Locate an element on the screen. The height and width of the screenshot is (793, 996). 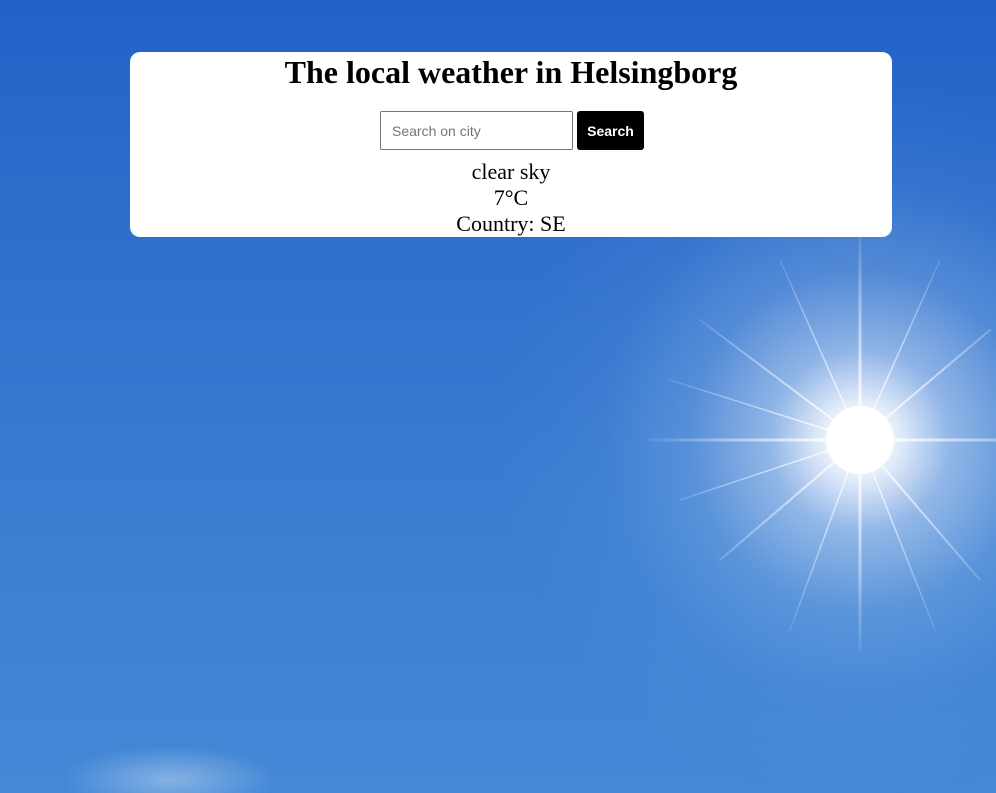
country-label: Country: SE is located at coordinates (511, 223).